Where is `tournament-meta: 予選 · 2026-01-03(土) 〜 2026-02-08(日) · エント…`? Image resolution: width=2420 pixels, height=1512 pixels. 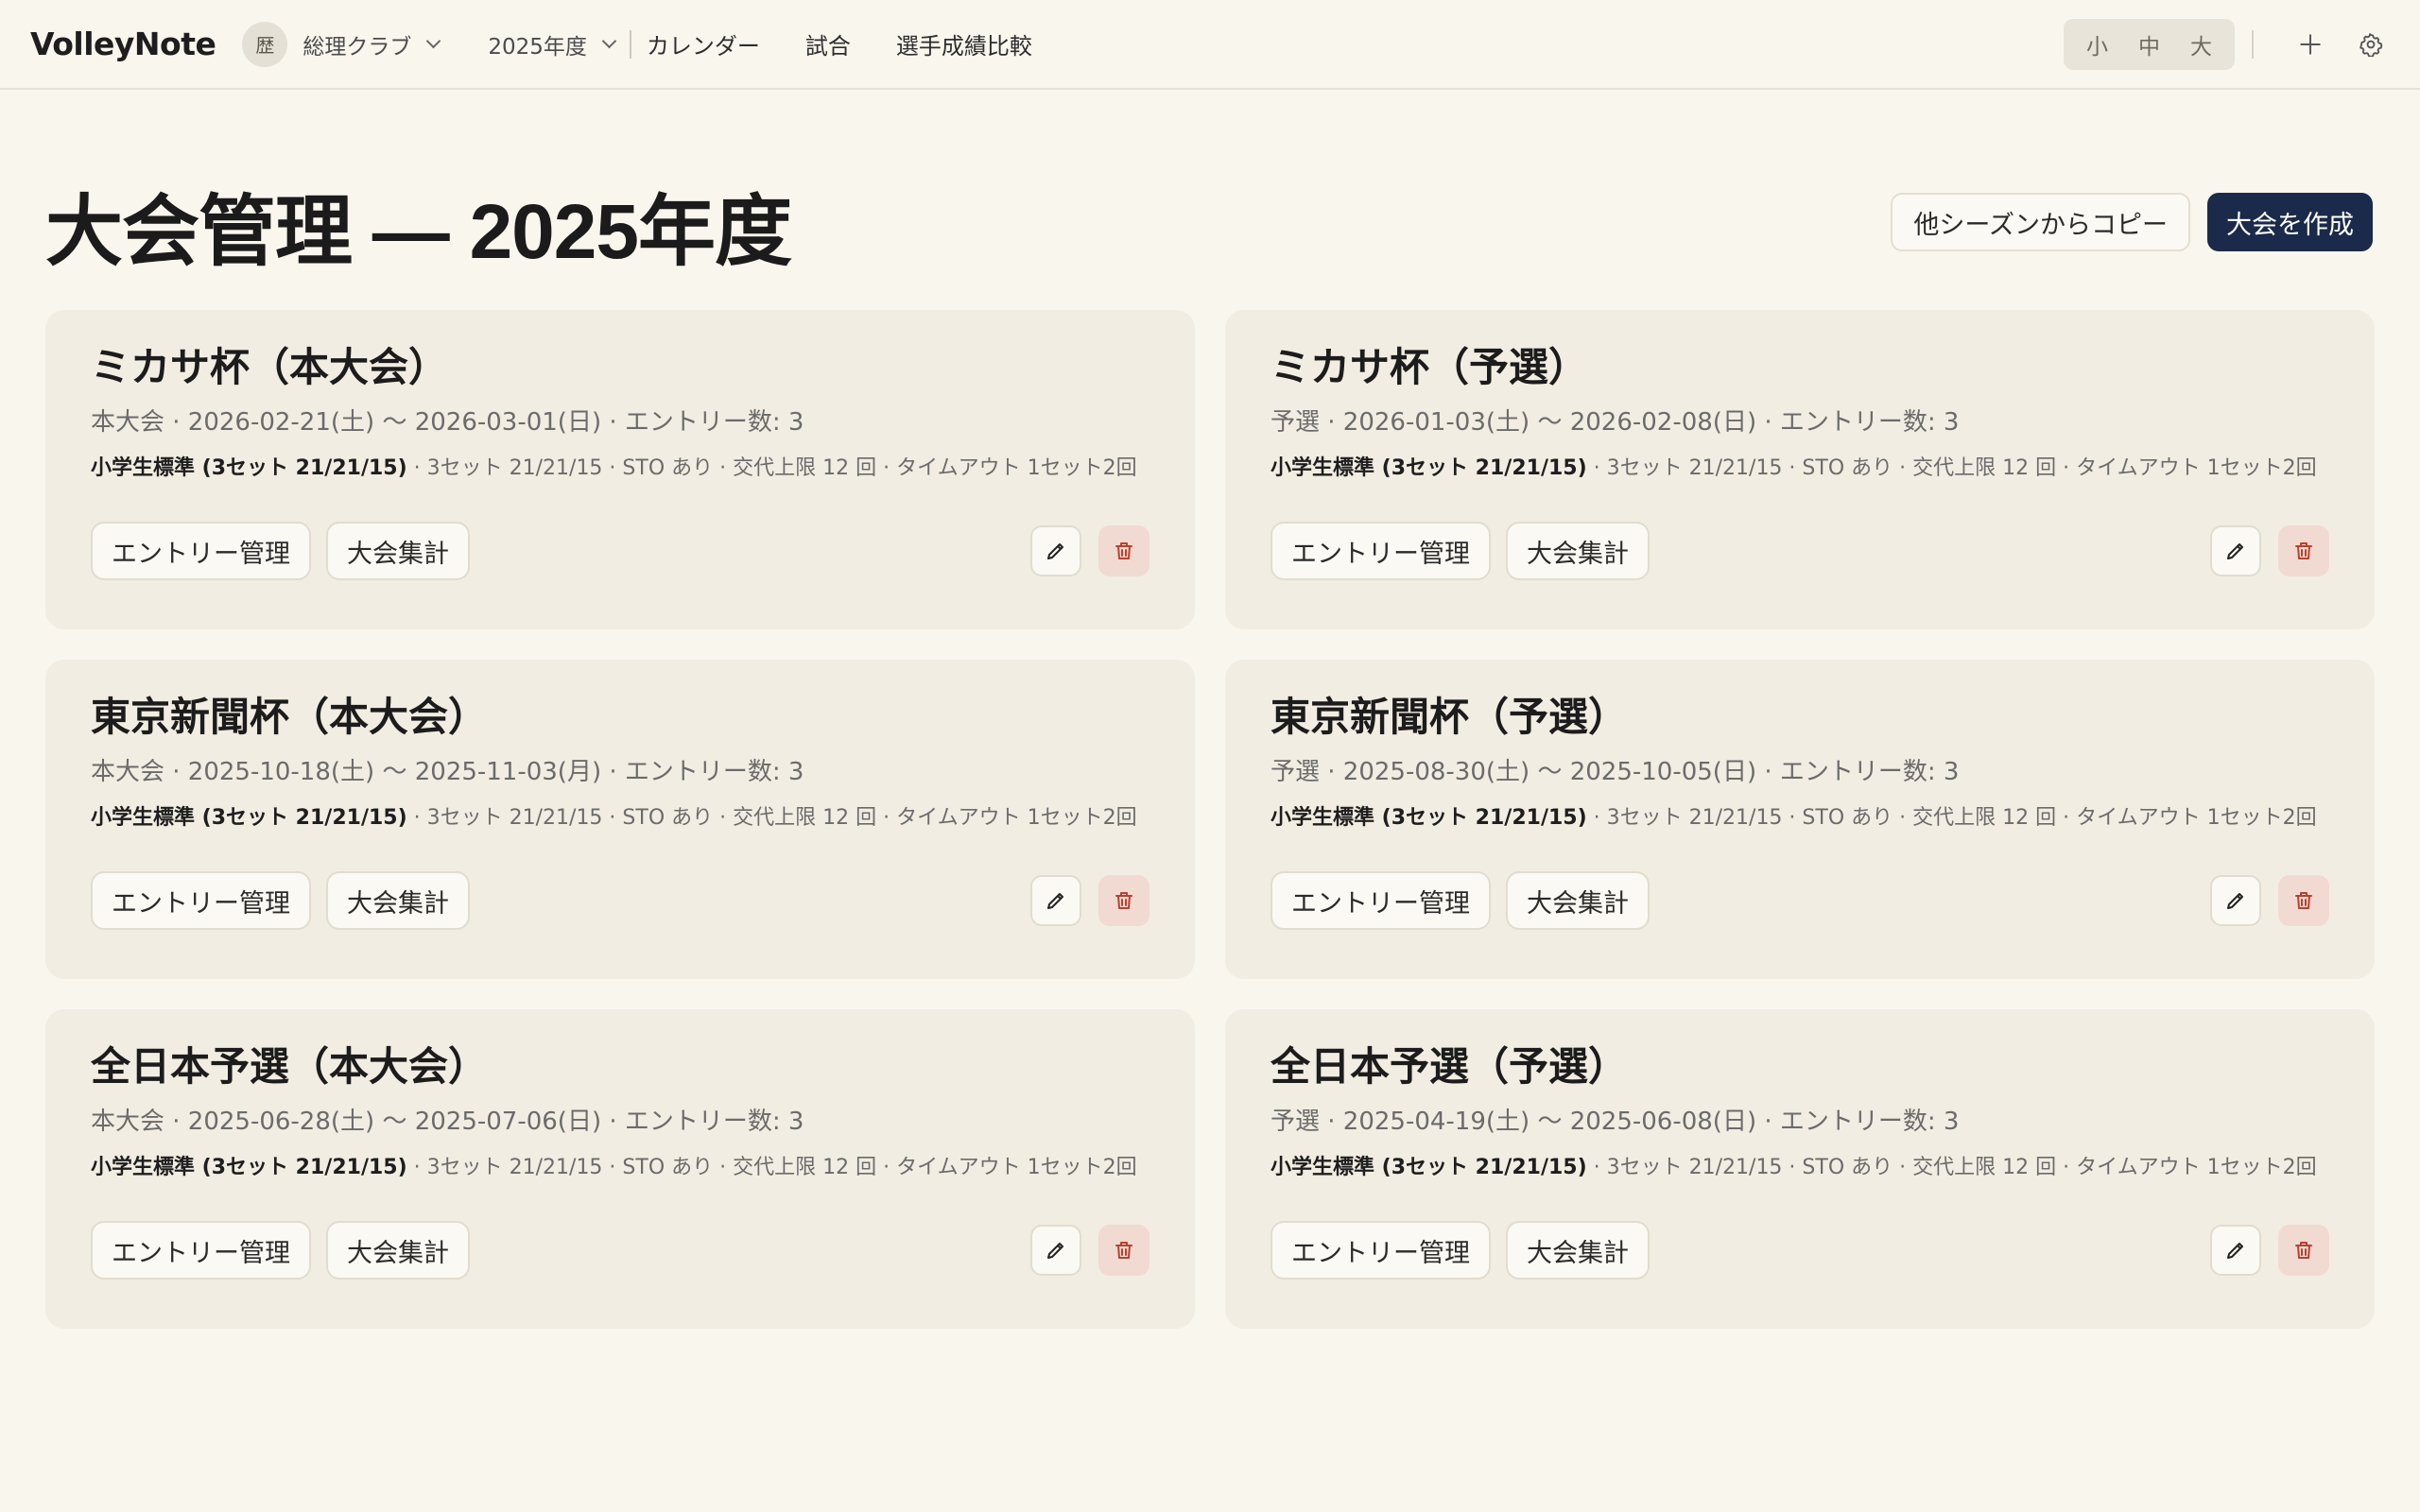 tournament-meta: 予選 · 2026-01-03(土) 〜 2026-02-08(日) · エント… is located at coordinates (1615, 423).